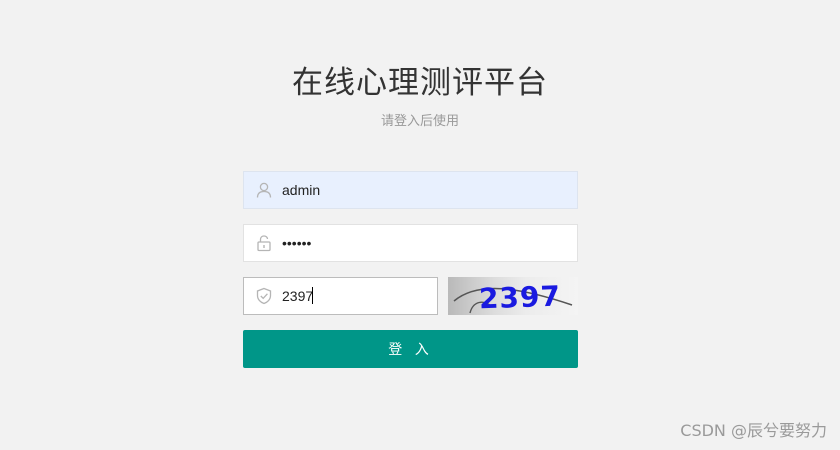 The height and width of the screenshot is (450, 840). Describe the element at coordinates (419, 121) in the screenshot. I see `page-subtitle: 请登入后使用` at that location.